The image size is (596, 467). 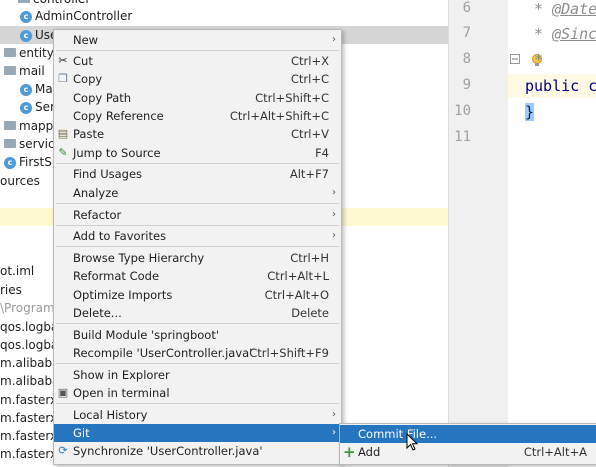 What do you see at coordinates (197, 79) in the screenshot?
I see `menu-item-copy: ❐ Copy Ctrl+C` at bounding box center [197, 79].